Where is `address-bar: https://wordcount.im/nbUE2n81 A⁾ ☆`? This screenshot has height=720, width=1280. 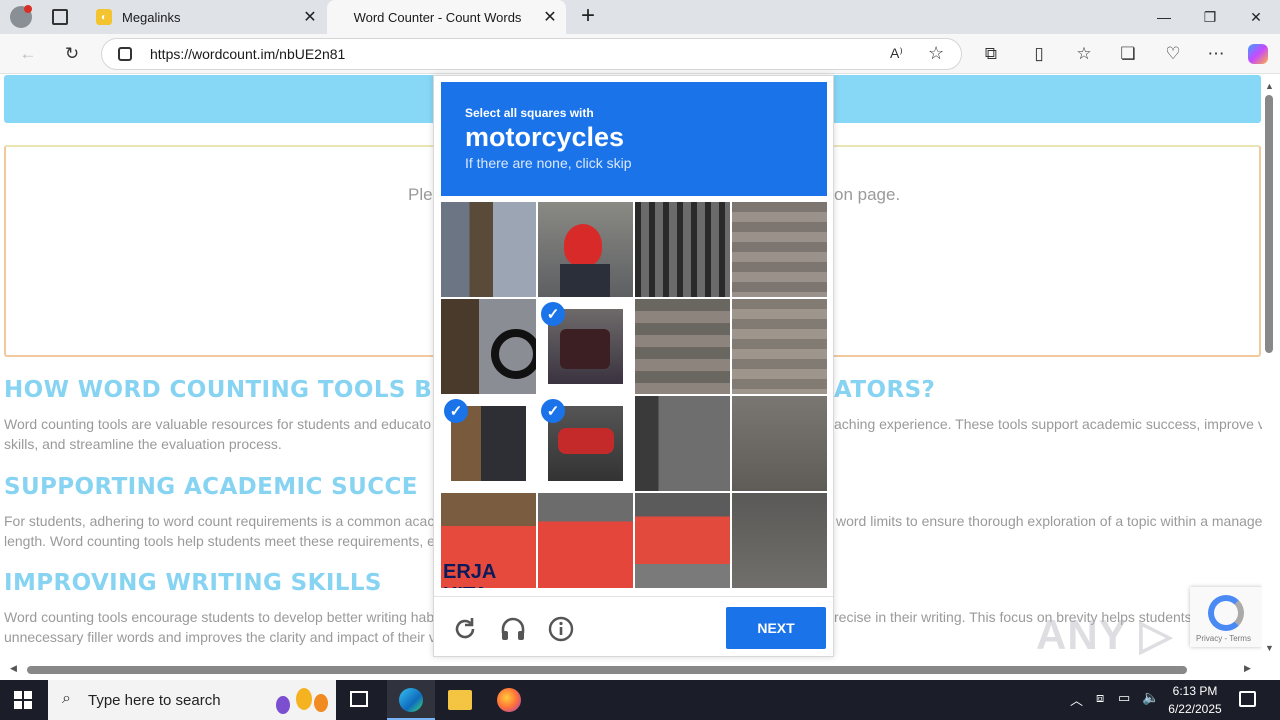 address-bar: https://wordcount.im/nbUE2n81 A⁾ ☆ is located at coordinates (531, 54).